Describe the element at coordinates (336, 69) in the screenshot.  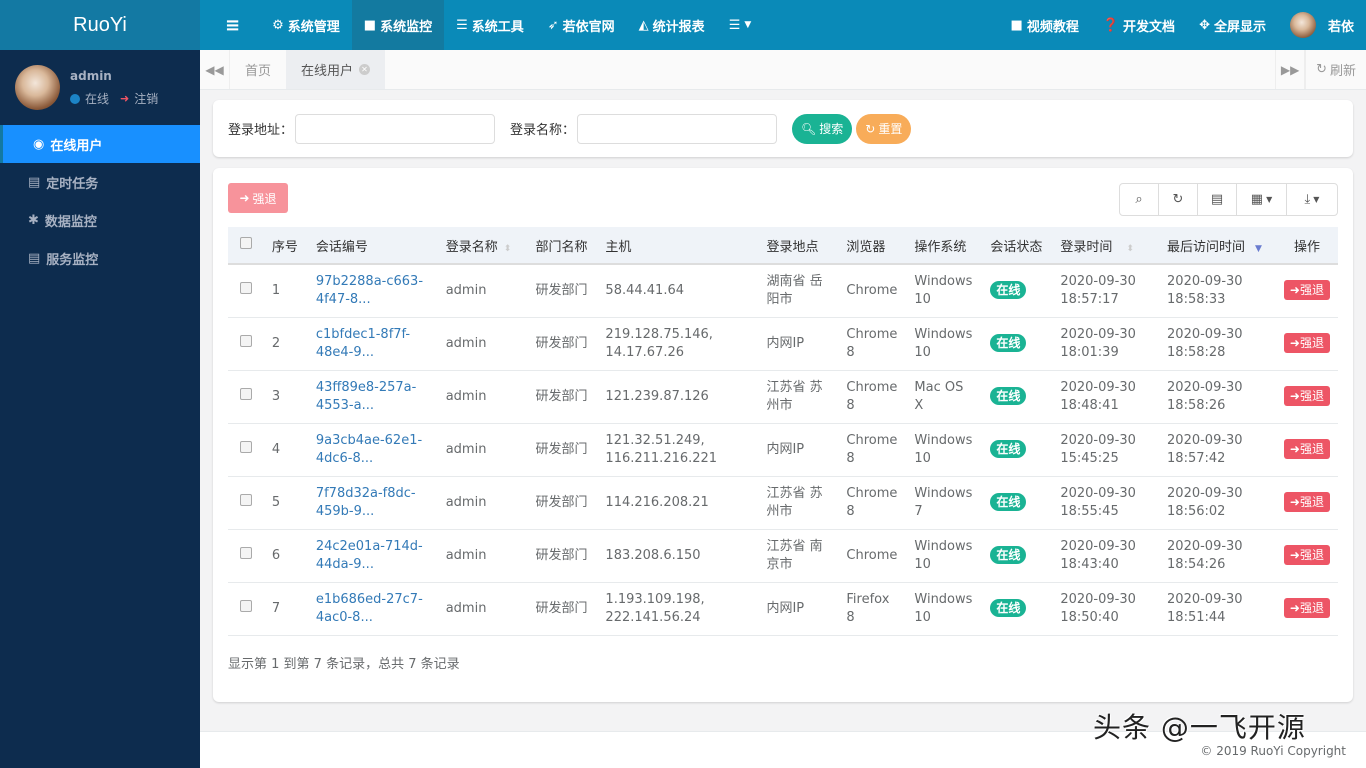
I see `tab-online-users: 在线用户 ✕` at that location.